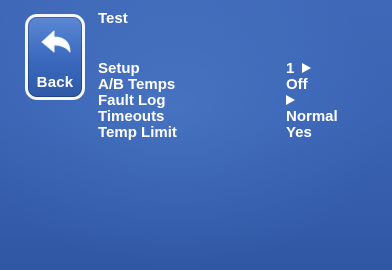 The height and width of the screenshot is (270, 392). Describe the element at coordinates (299, 68) in the screenshot. I see `menu-item-value: 1` at that location.